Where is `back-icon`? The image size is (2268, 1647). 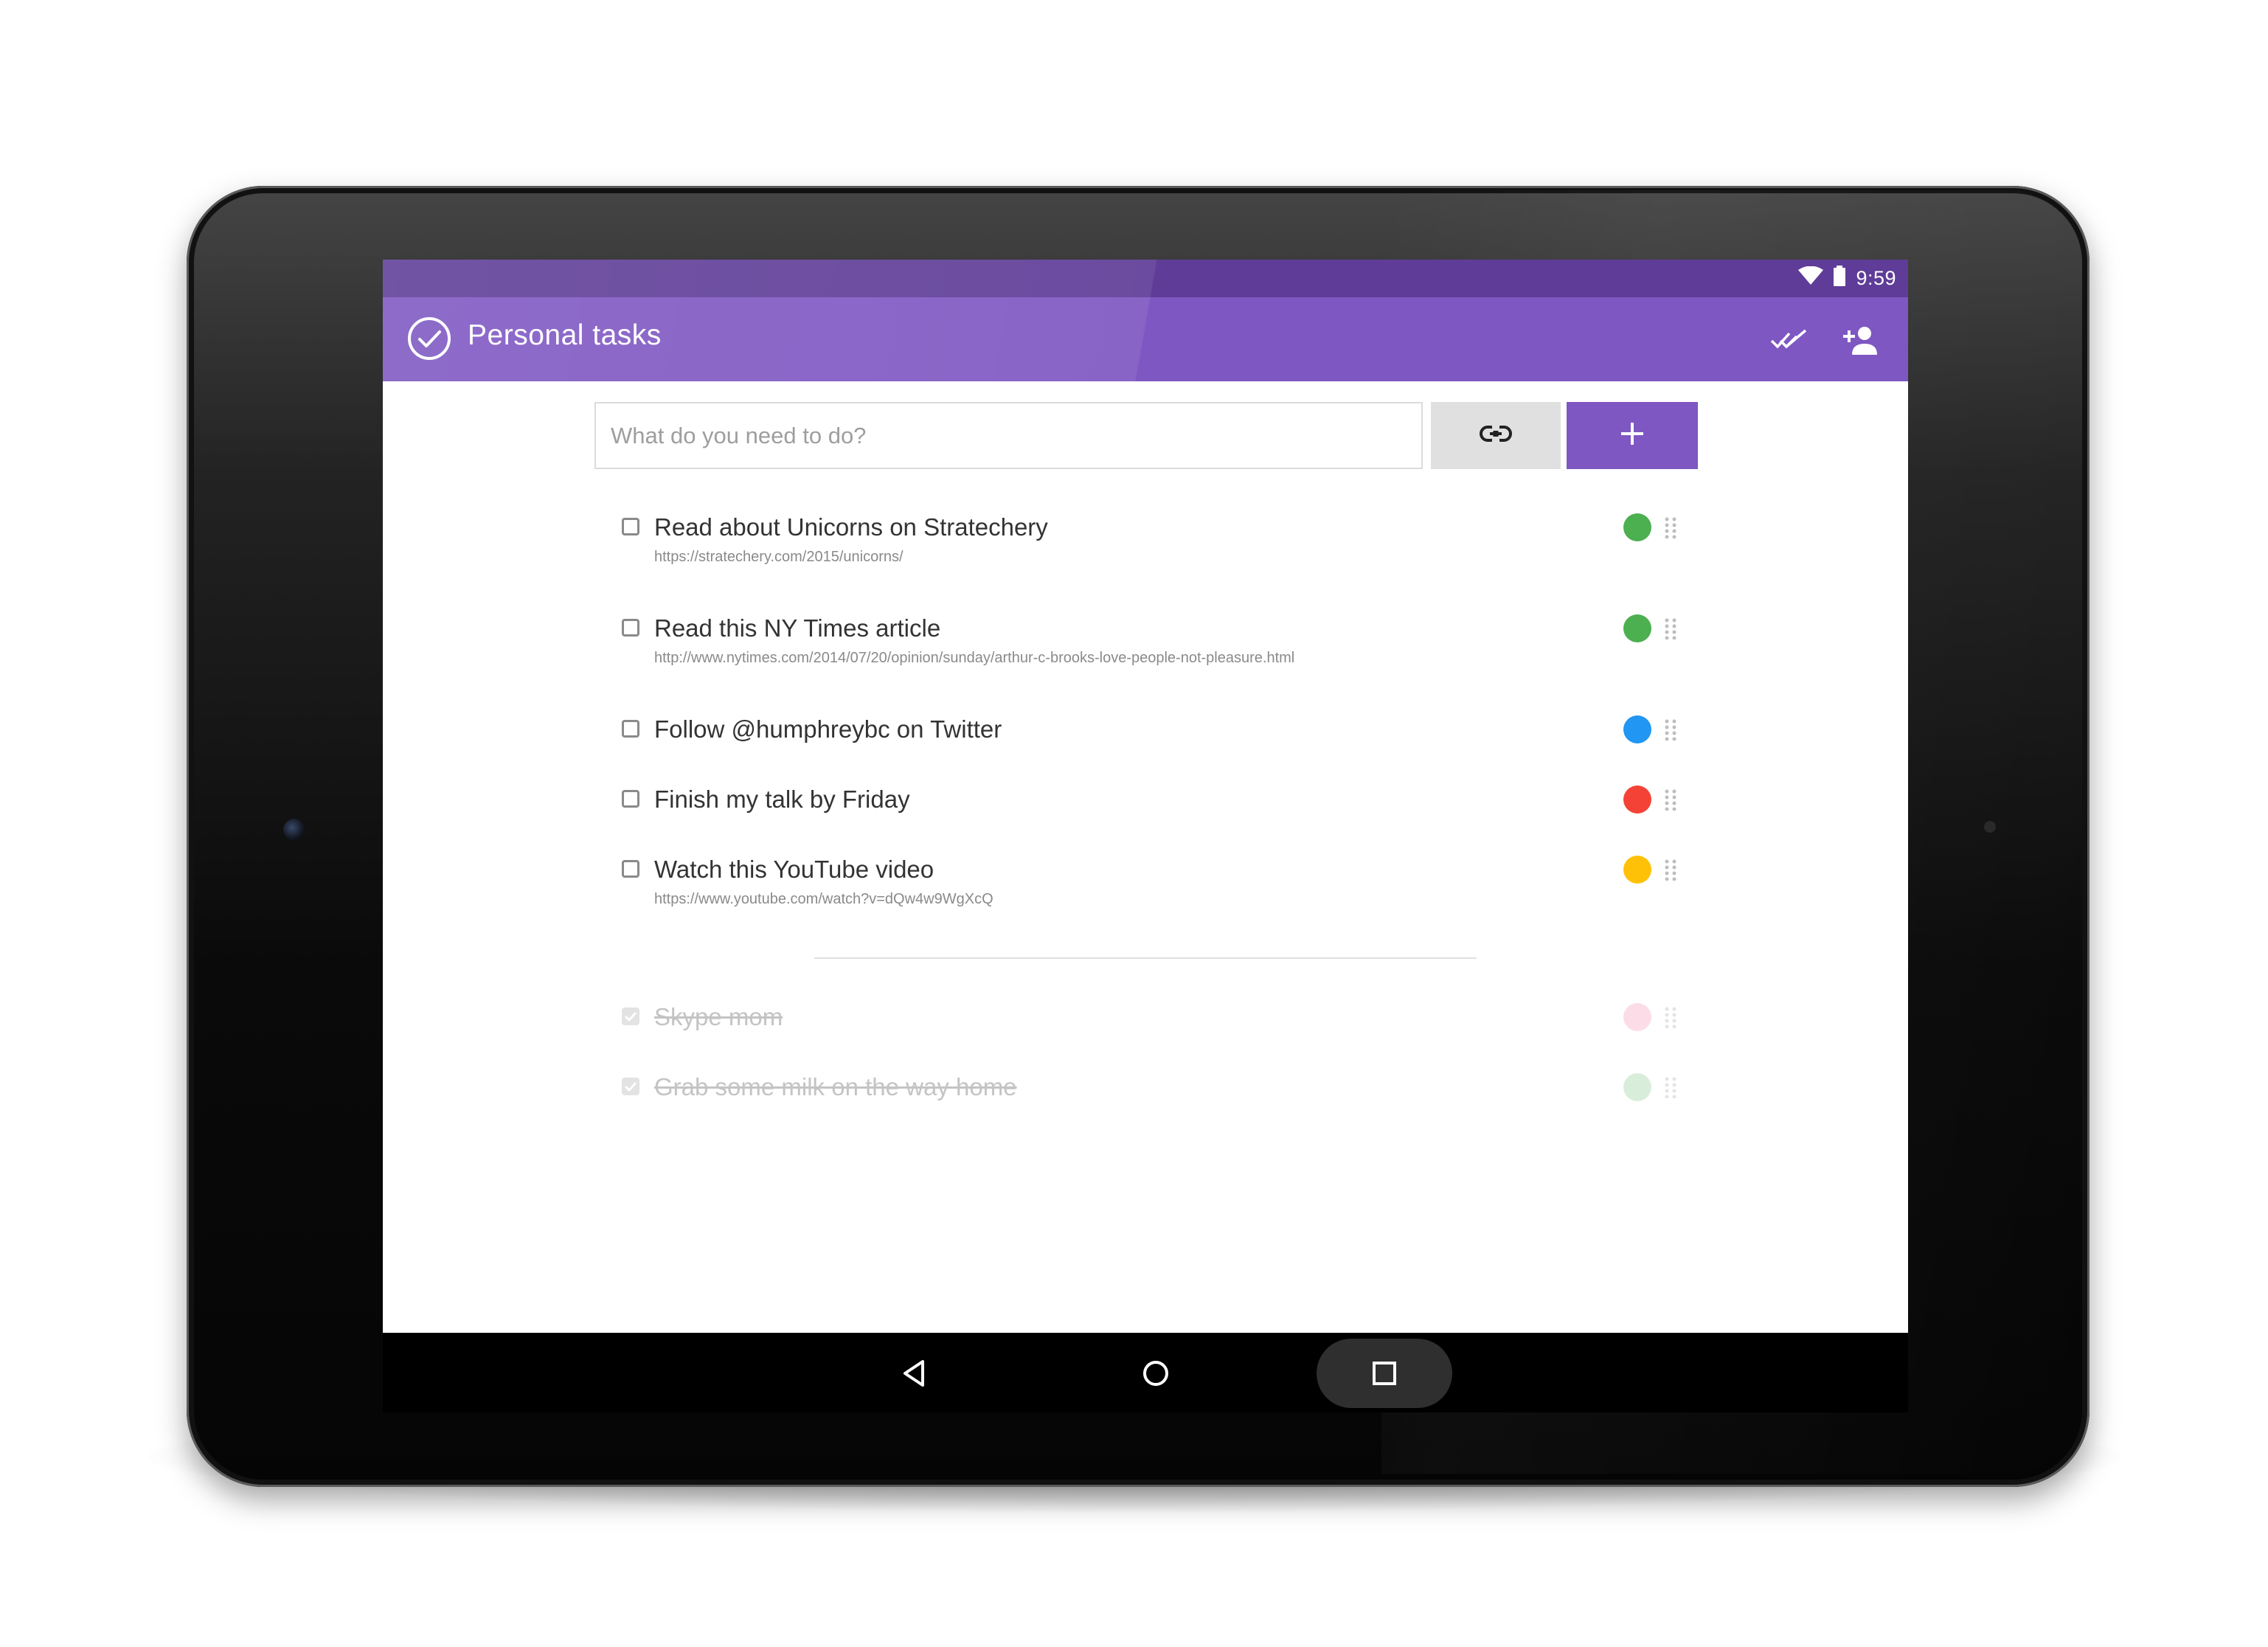
back-icon is located at coordinates (914, 1373).